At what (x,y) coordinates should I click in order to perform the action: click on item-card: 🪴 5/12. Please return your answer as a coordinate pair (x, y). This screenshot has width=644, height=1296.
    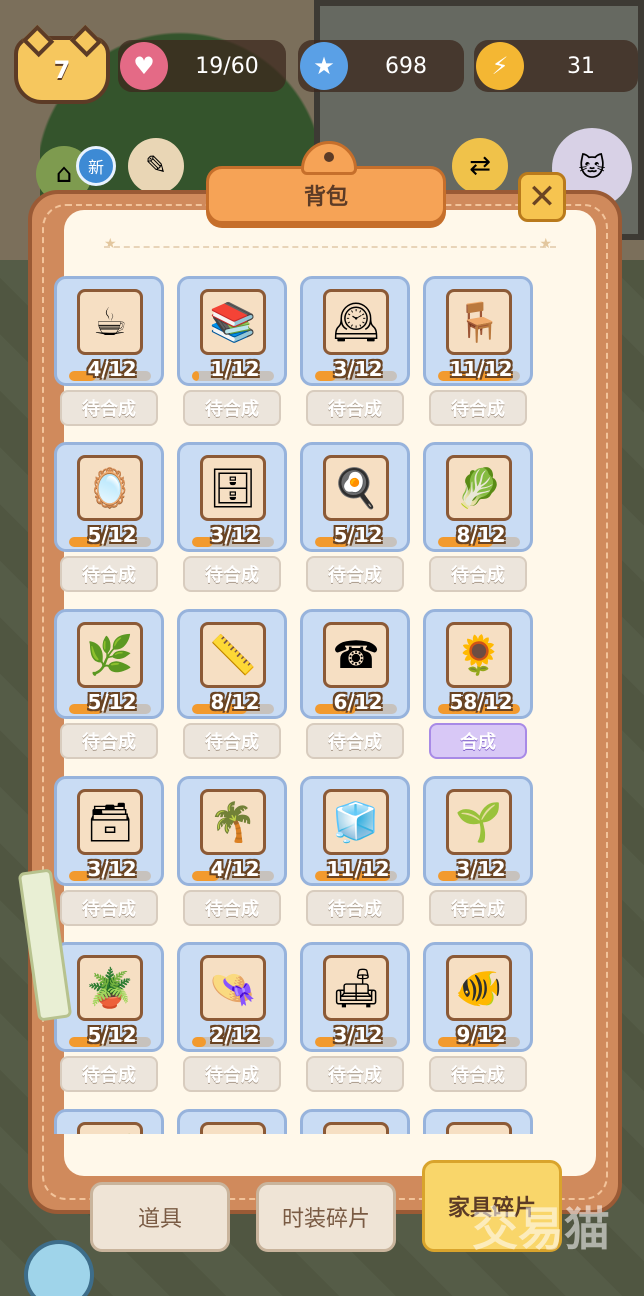
    Looking at the image, I should click on (109, 997).